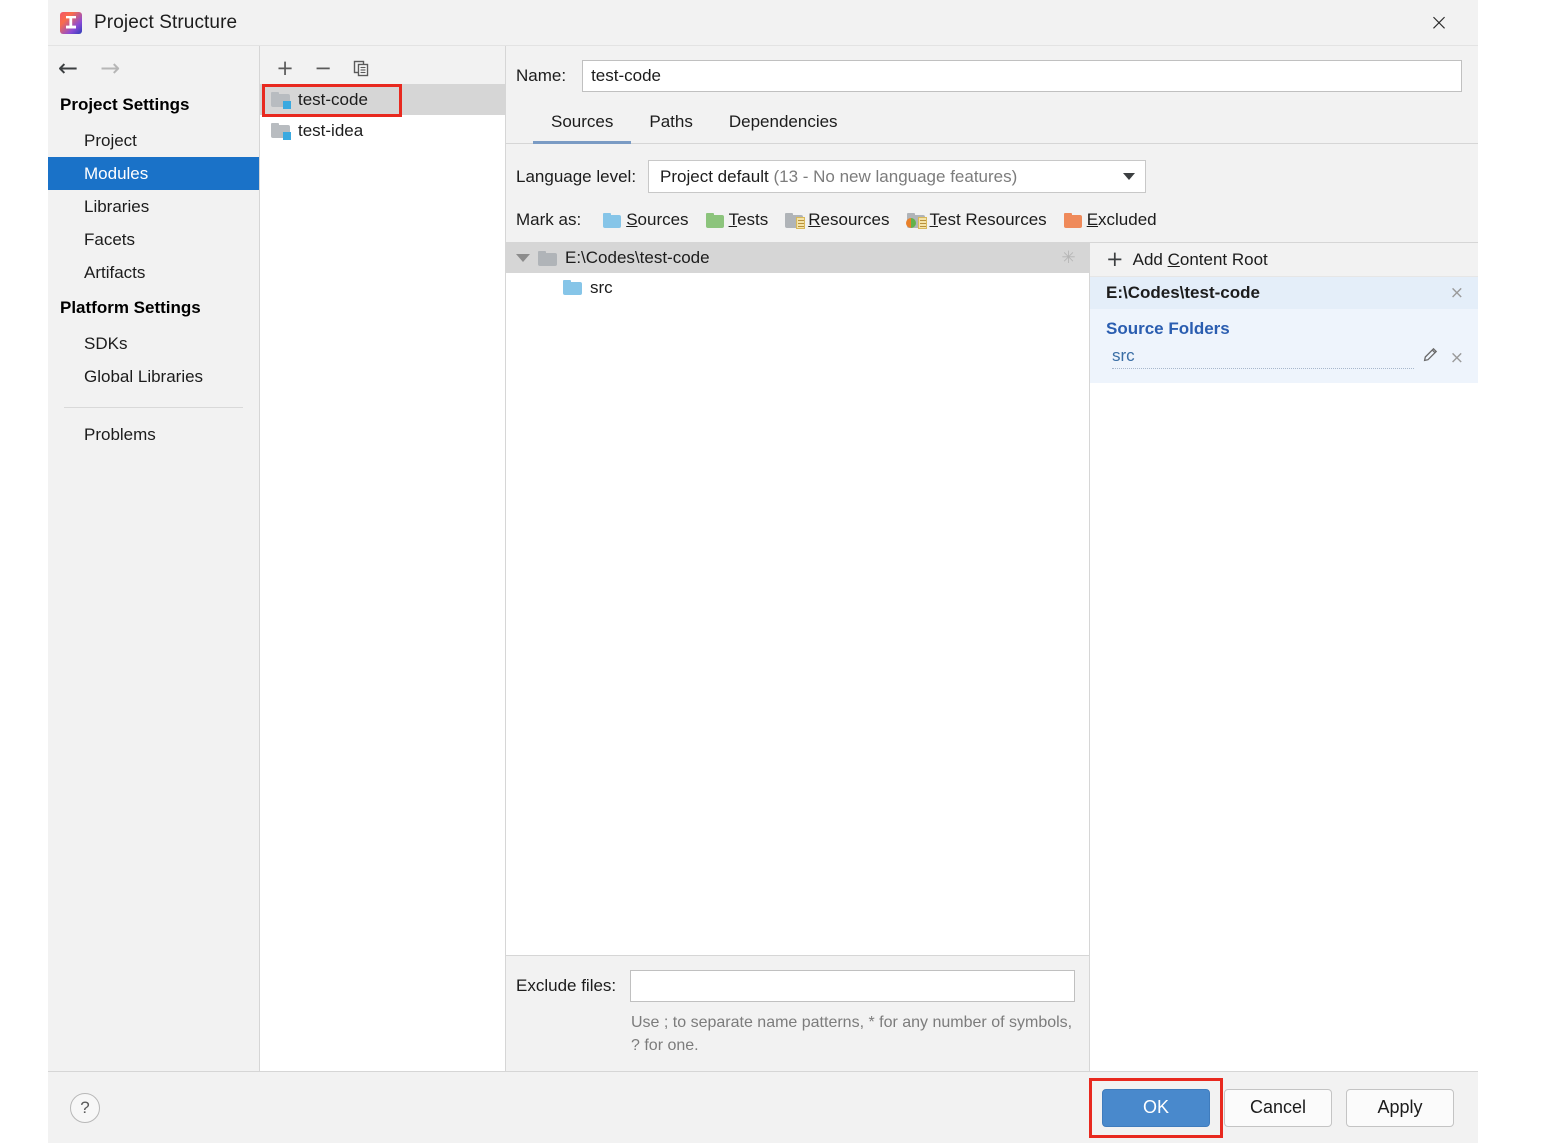 The width and height of the screenshot is (1542, 1143). Describe the element at coordinates (1072, 220) in the screenshot. I see `excluded-folder-icon` at that location.